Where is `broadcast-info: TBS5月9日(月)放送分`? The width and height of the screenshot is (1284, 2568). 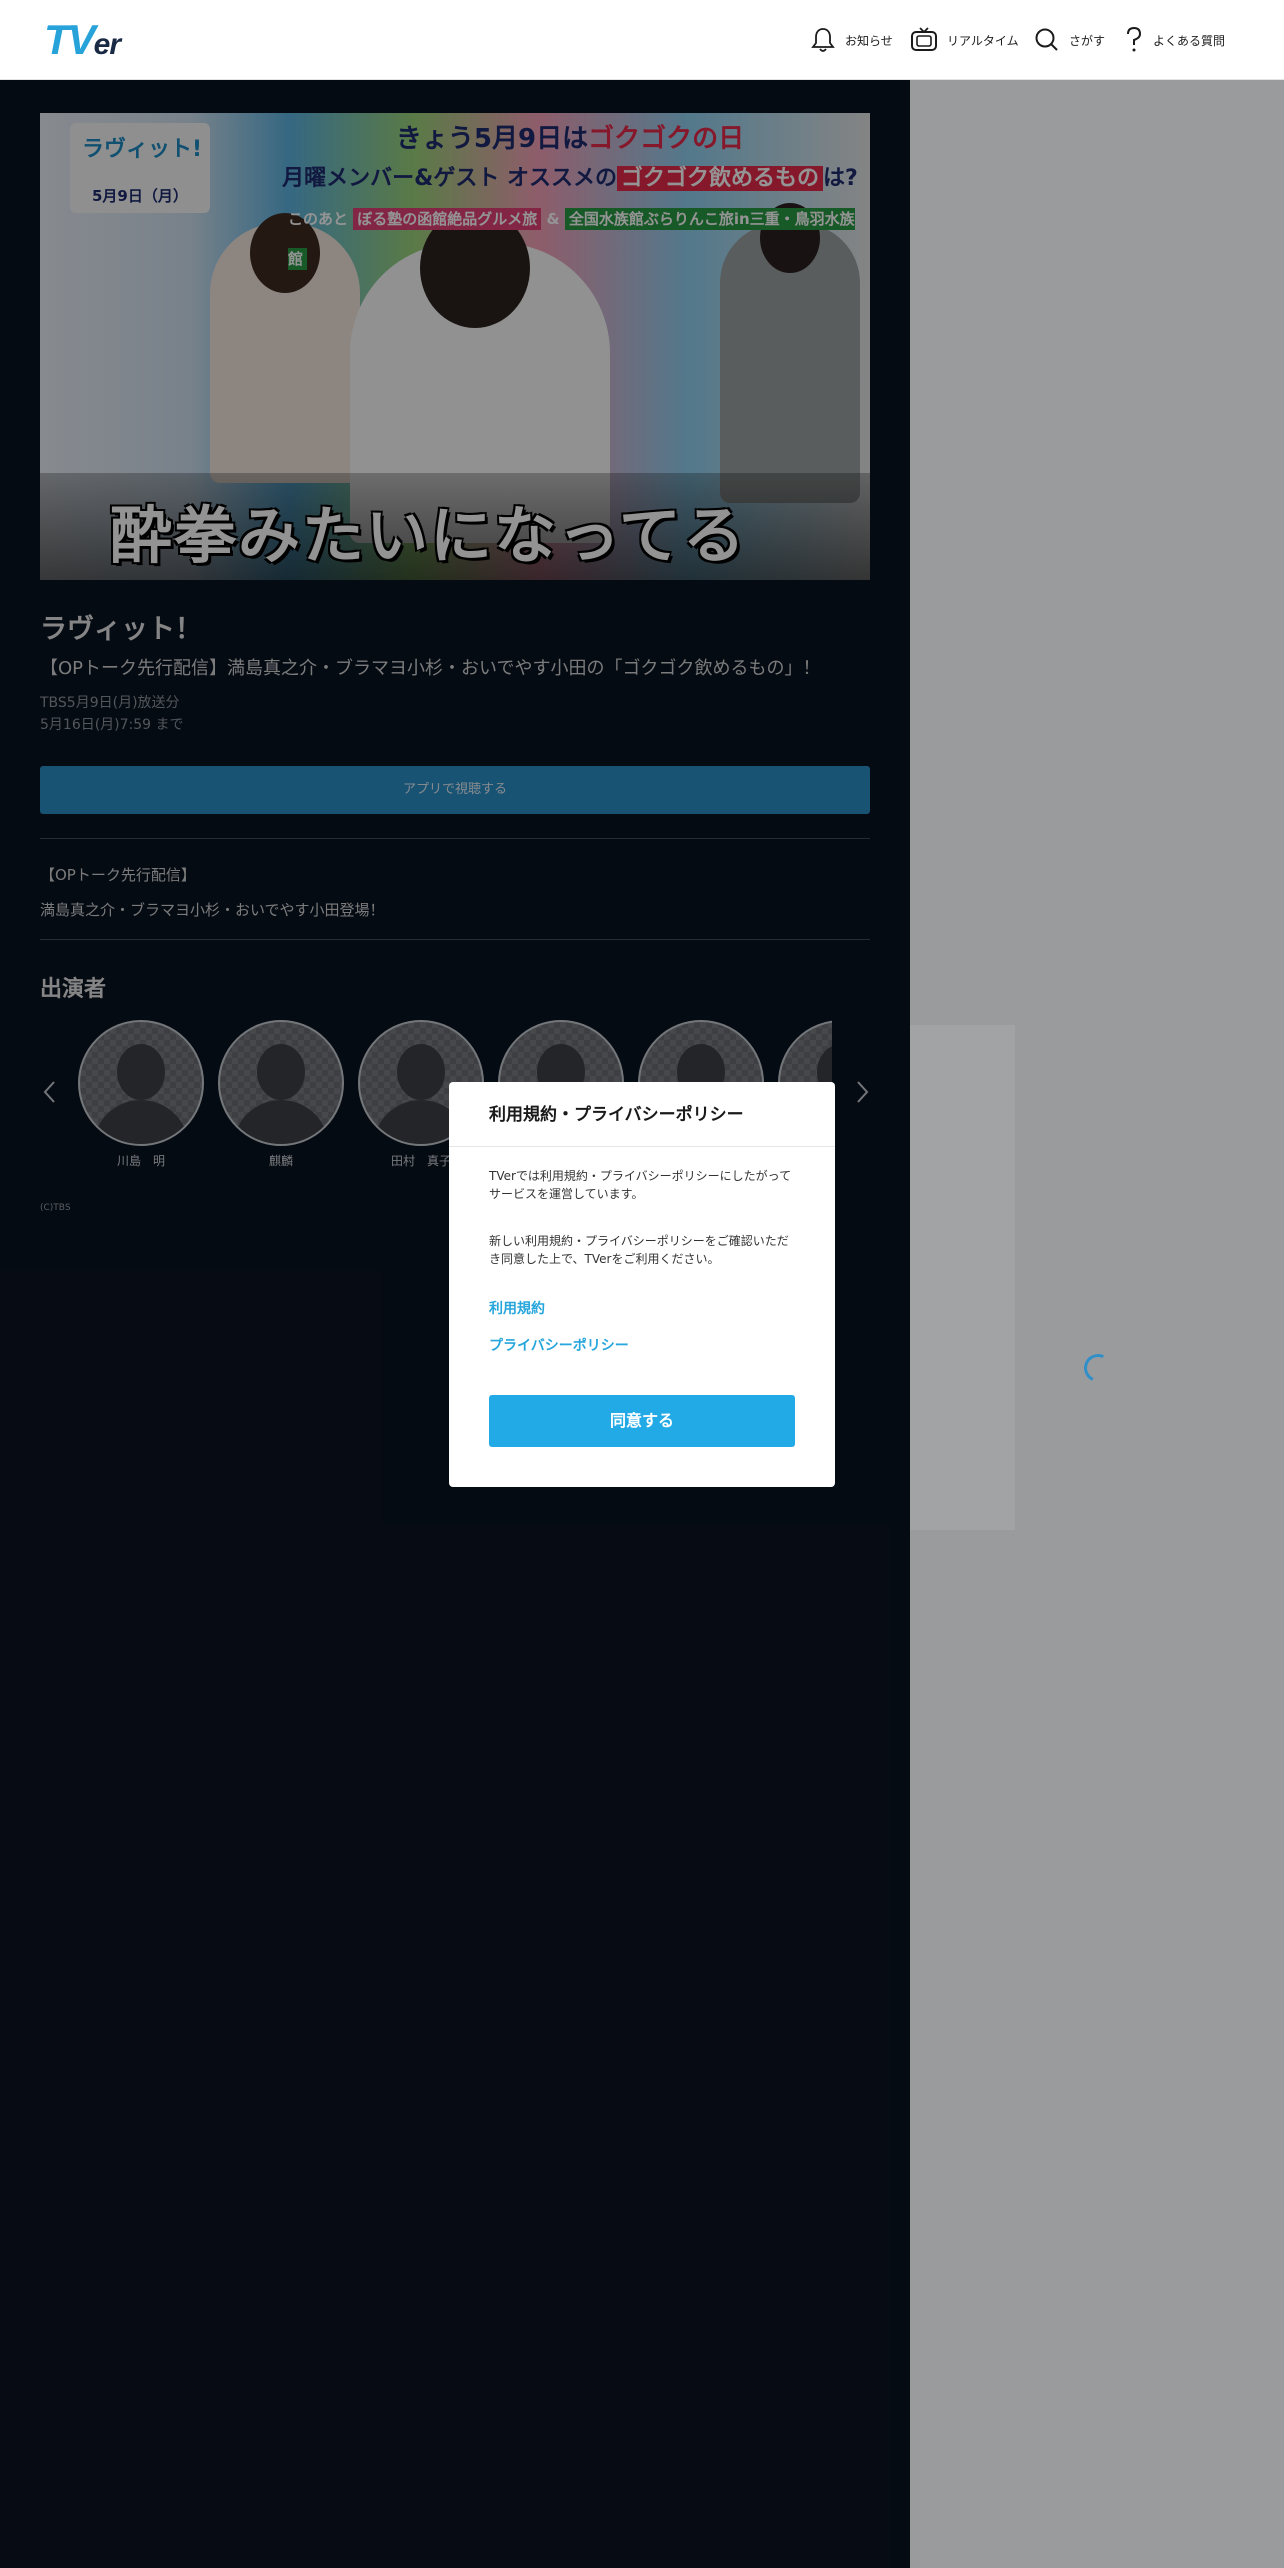 broadcast-info: TBS5月9日(月)放送分 is located at coordinates (110, 703).